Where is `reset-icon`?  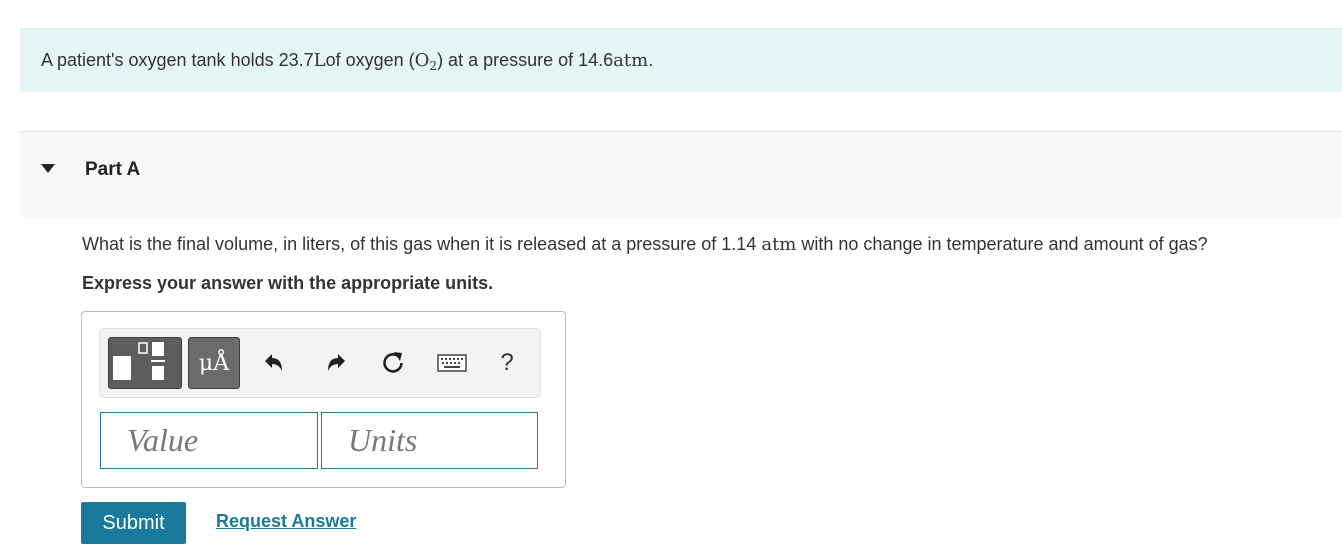
reset-icon is located at coordinates (393, 362).